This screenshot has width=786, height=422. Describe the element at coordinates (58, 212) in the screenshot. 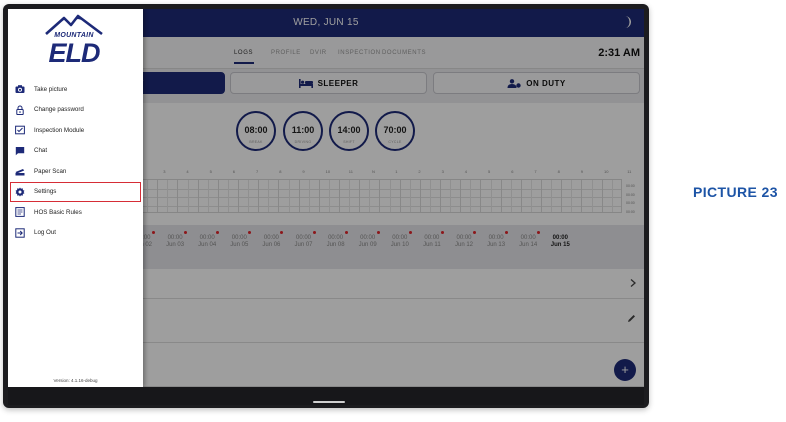

I see `menu-label-hos-basic-rules: HOS Basic Rules` at that location.